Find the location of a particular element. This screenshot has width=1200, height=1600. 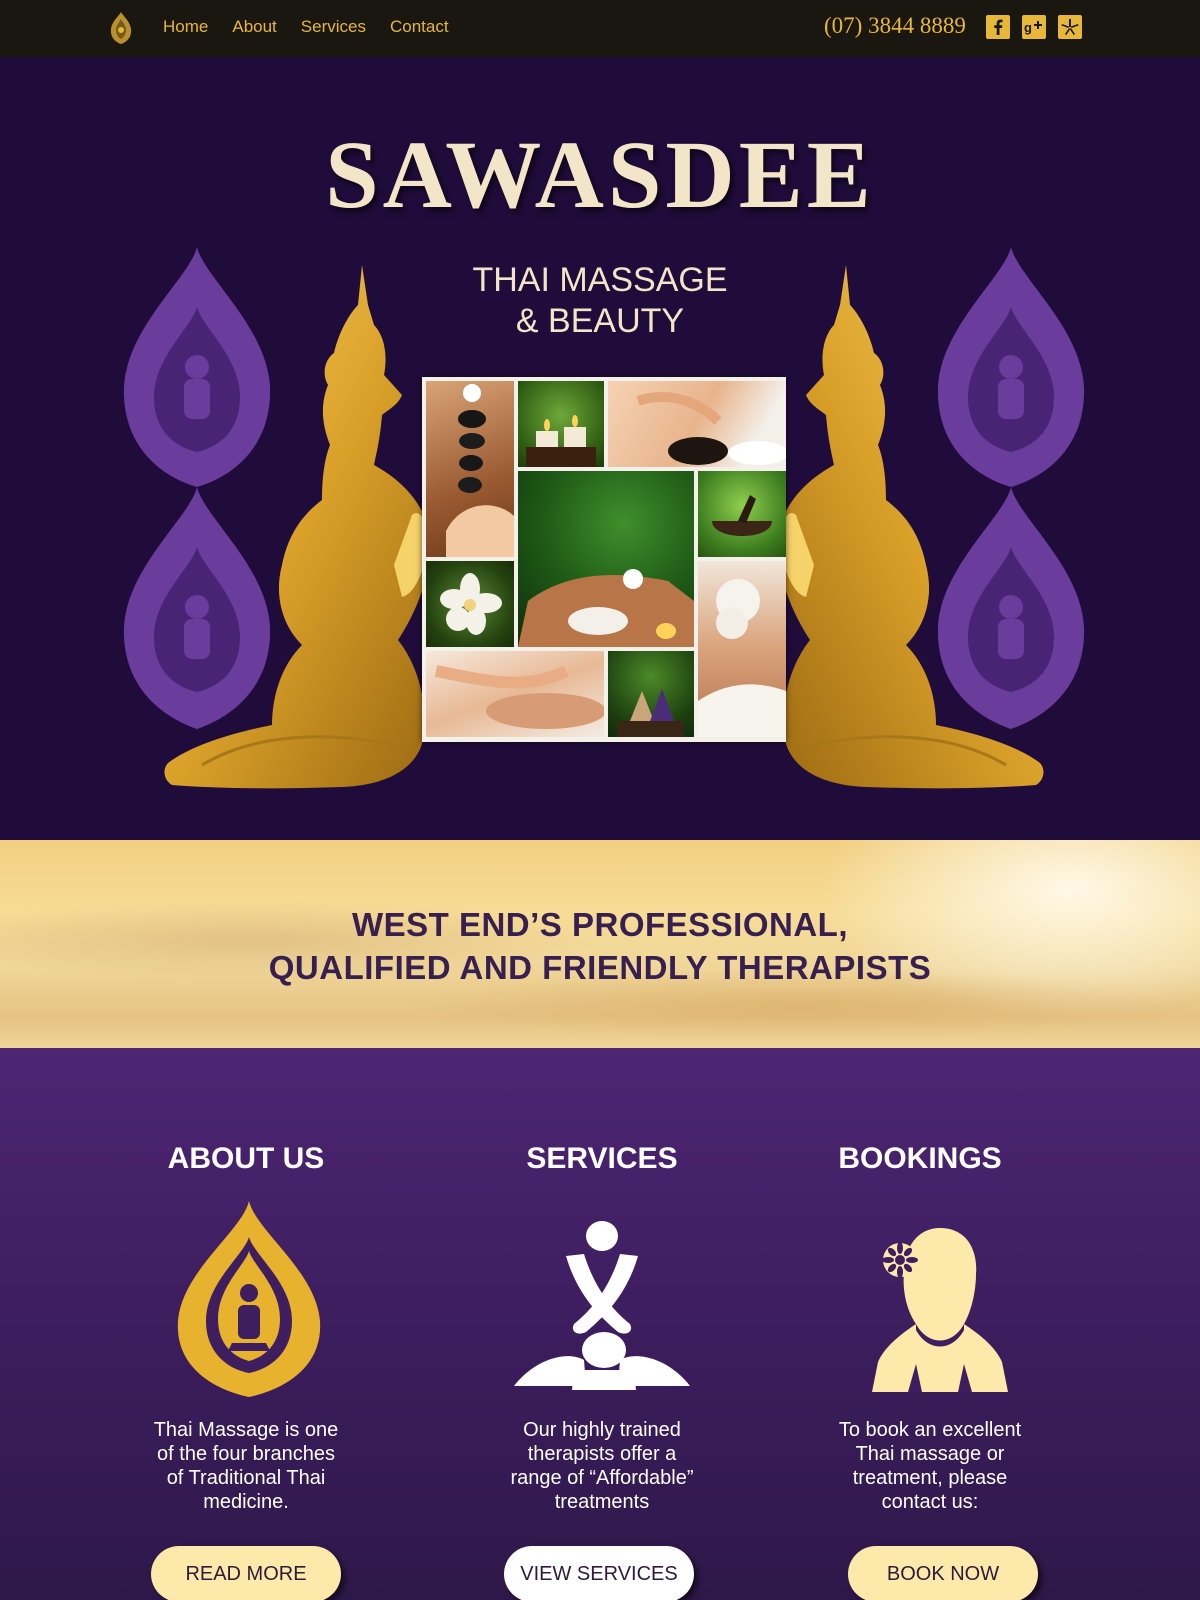

view-services-button: VIEW SERVICES is located at coordinates (599, 1573).